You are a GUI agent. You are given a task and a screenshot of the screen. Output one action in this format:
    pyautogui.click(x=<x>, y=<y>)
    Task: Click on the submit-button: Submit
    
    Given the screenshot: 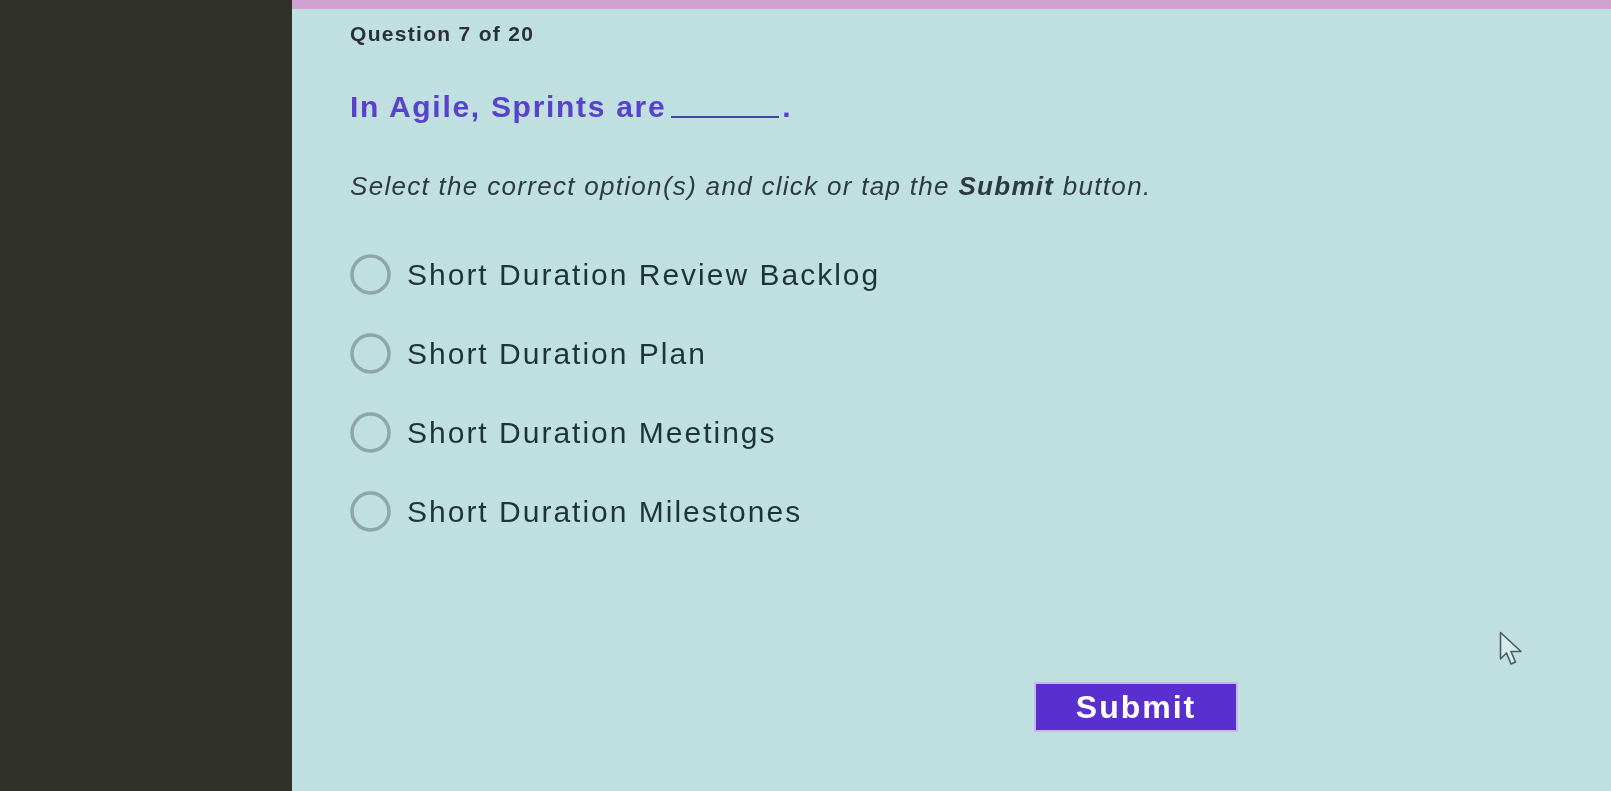 What is the action you would take?
    pyautogui.click(x=1136, y=707)
    